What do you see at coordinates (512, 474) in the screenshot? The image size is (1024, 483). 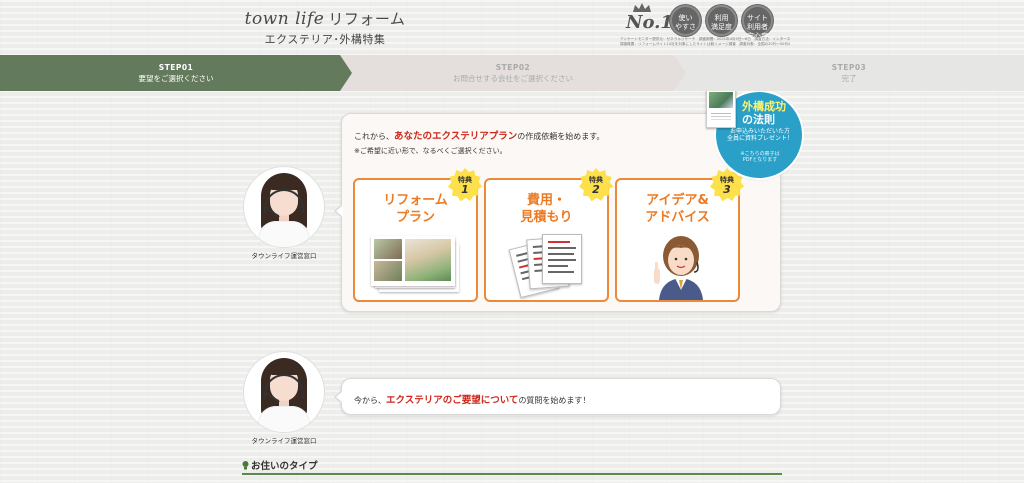 I see `section-divider` at bounding box center [512, 474].